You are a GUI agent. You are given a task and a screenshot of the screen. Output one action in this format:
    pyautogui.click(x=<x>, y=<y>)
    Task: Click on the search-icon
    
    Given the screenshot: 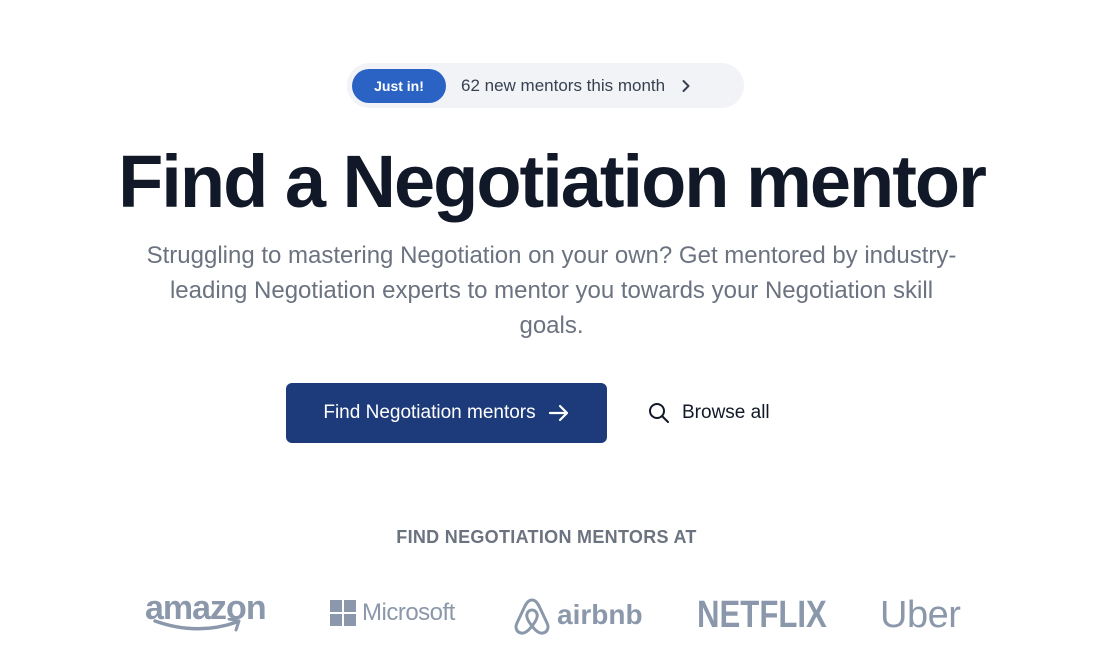 What is the action you would take?
    pyautogui.click(x=659, y=413)
    